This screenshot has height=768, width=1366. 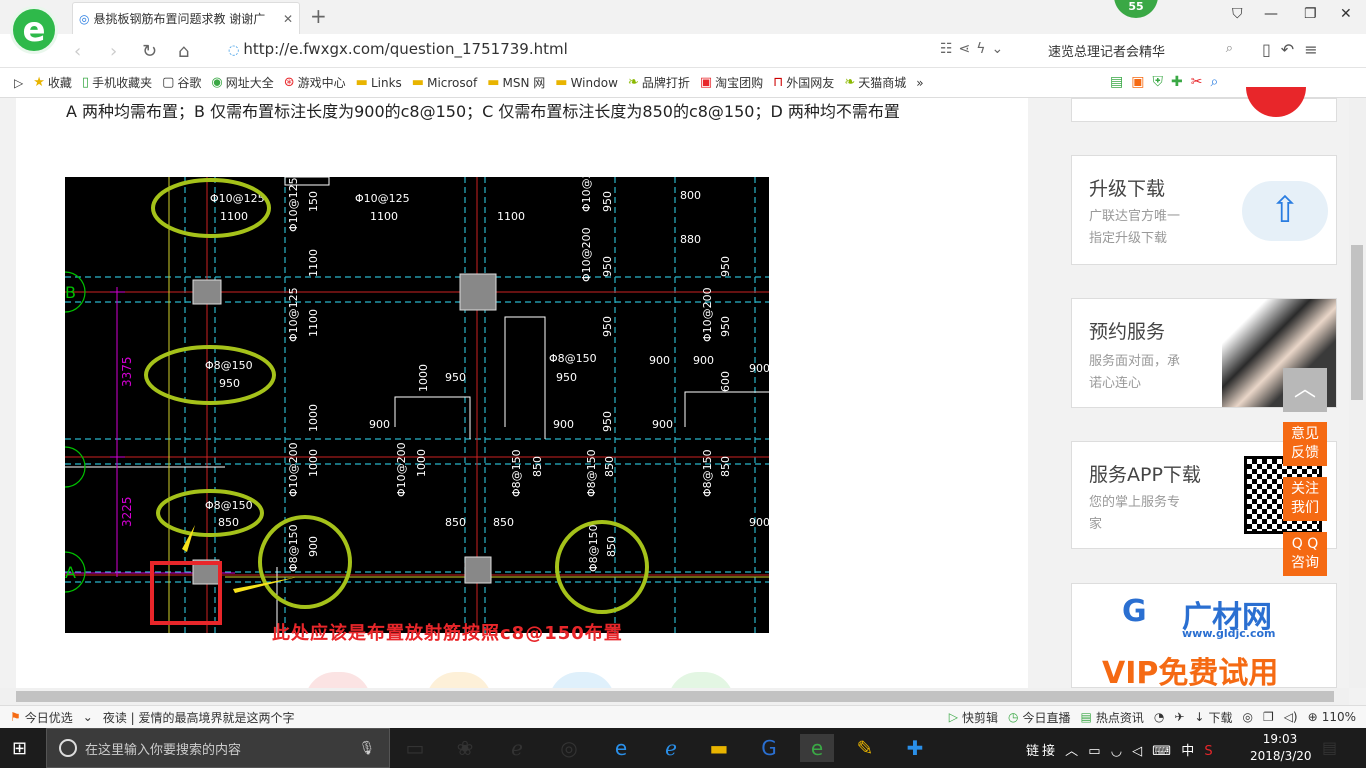 What do you see at coordinates (1291, 717) in the screenshot?
I see `sound-icon: ◁)` at bounding box center [1291, 717].